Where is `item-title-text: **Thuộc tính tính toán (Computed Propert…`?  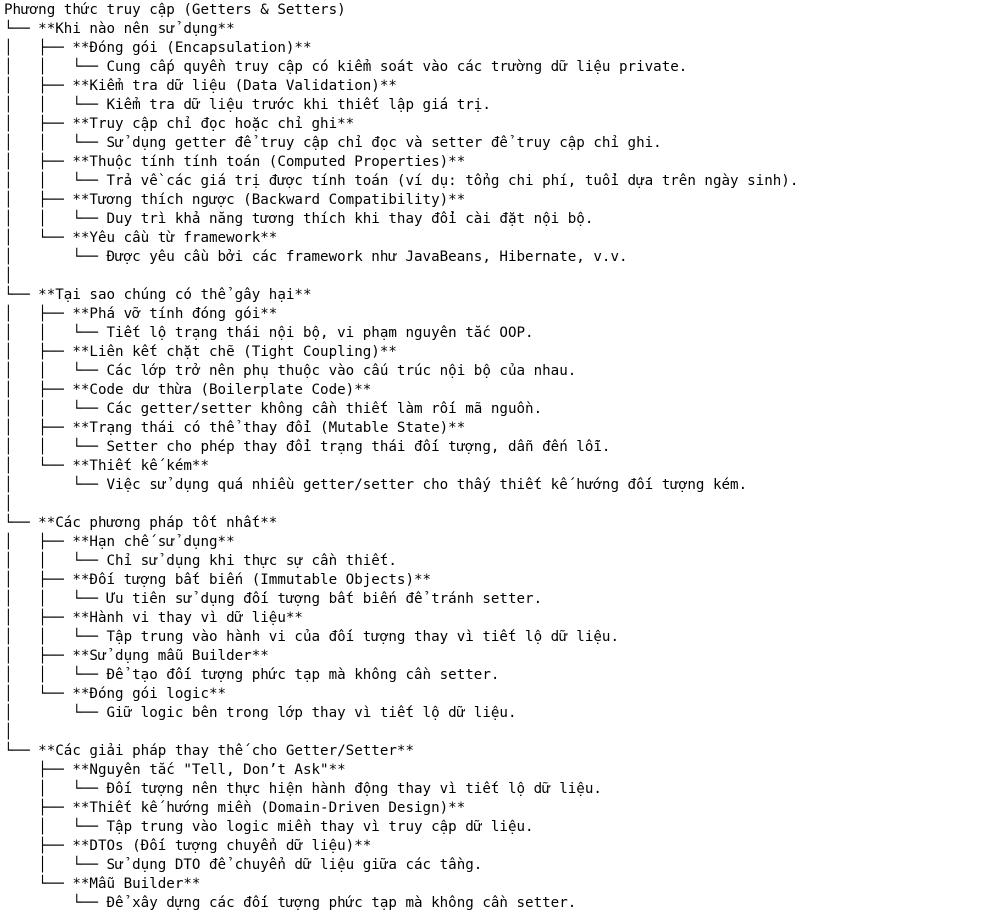 item-title-text: **Thuộc tính tính toán (Computed Propert… is located at coordinates (269, 162).